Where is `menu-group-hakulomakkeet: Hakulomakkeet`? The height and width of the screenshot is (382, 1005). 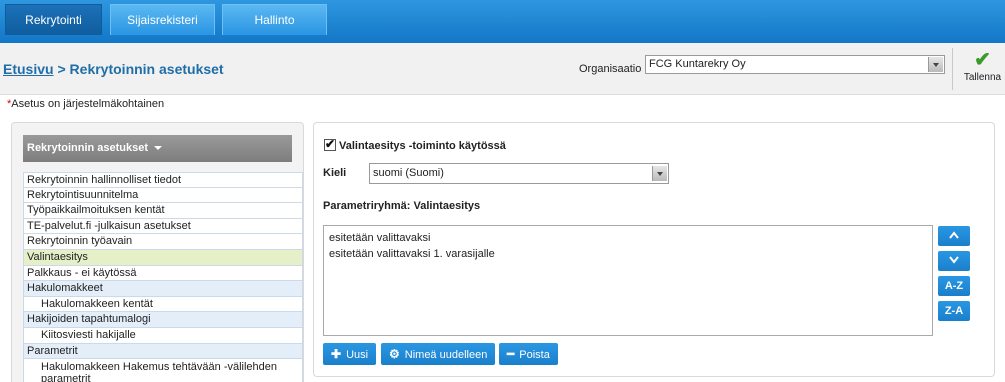 menu-group-hakulomakkeet: Hakulomakkeet is located at coordinates (163, 289).